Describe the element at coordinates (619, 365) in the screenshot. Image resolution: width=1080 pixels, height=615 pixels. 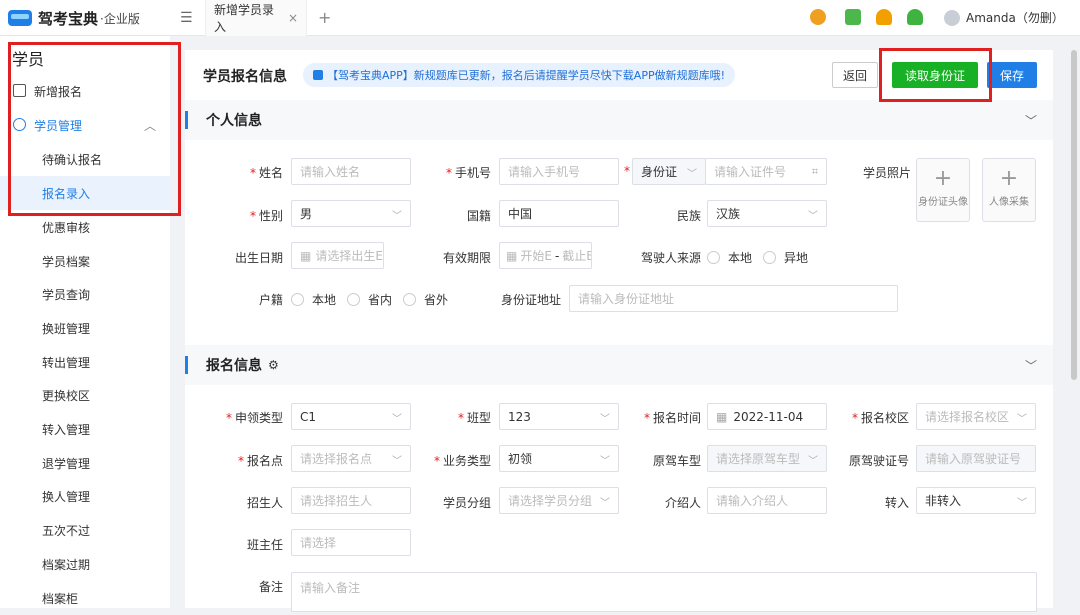
I see `section-enroll-header: 报名信息 ⚙ ﹀` at that location.